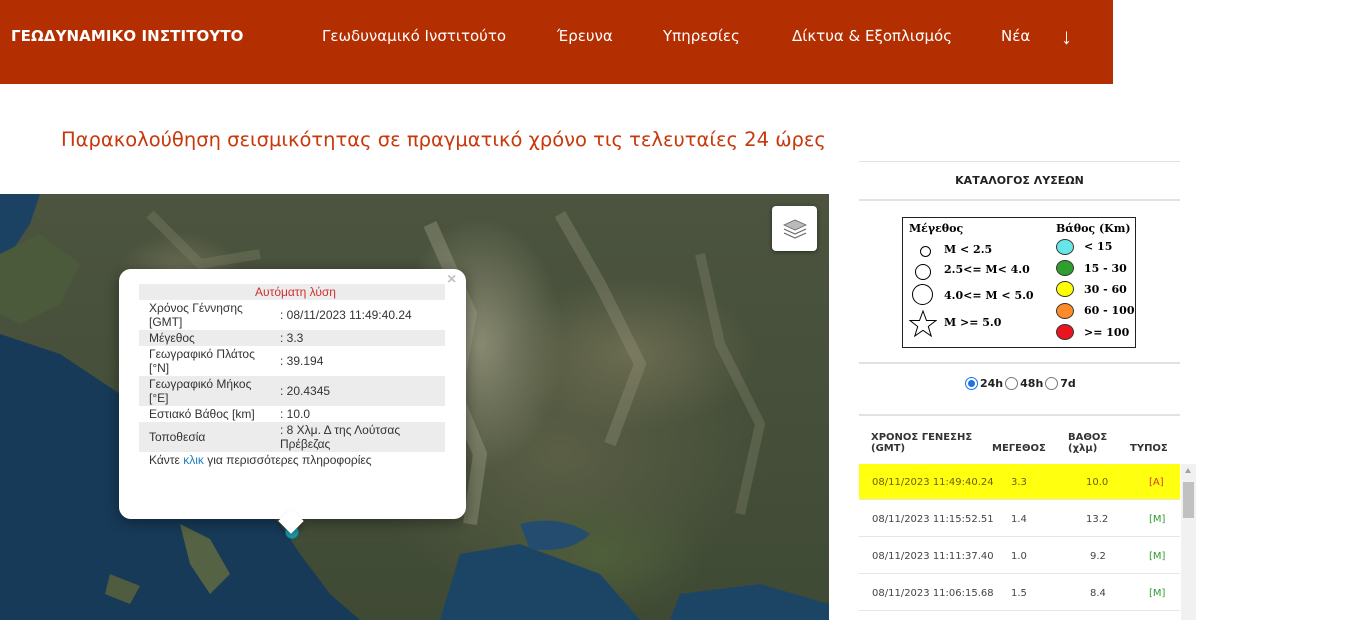 Image resolution: width=1360 pixels, height=620 pixels. I want to click on arrow-down-icon: ↓, so click(1066, 37).